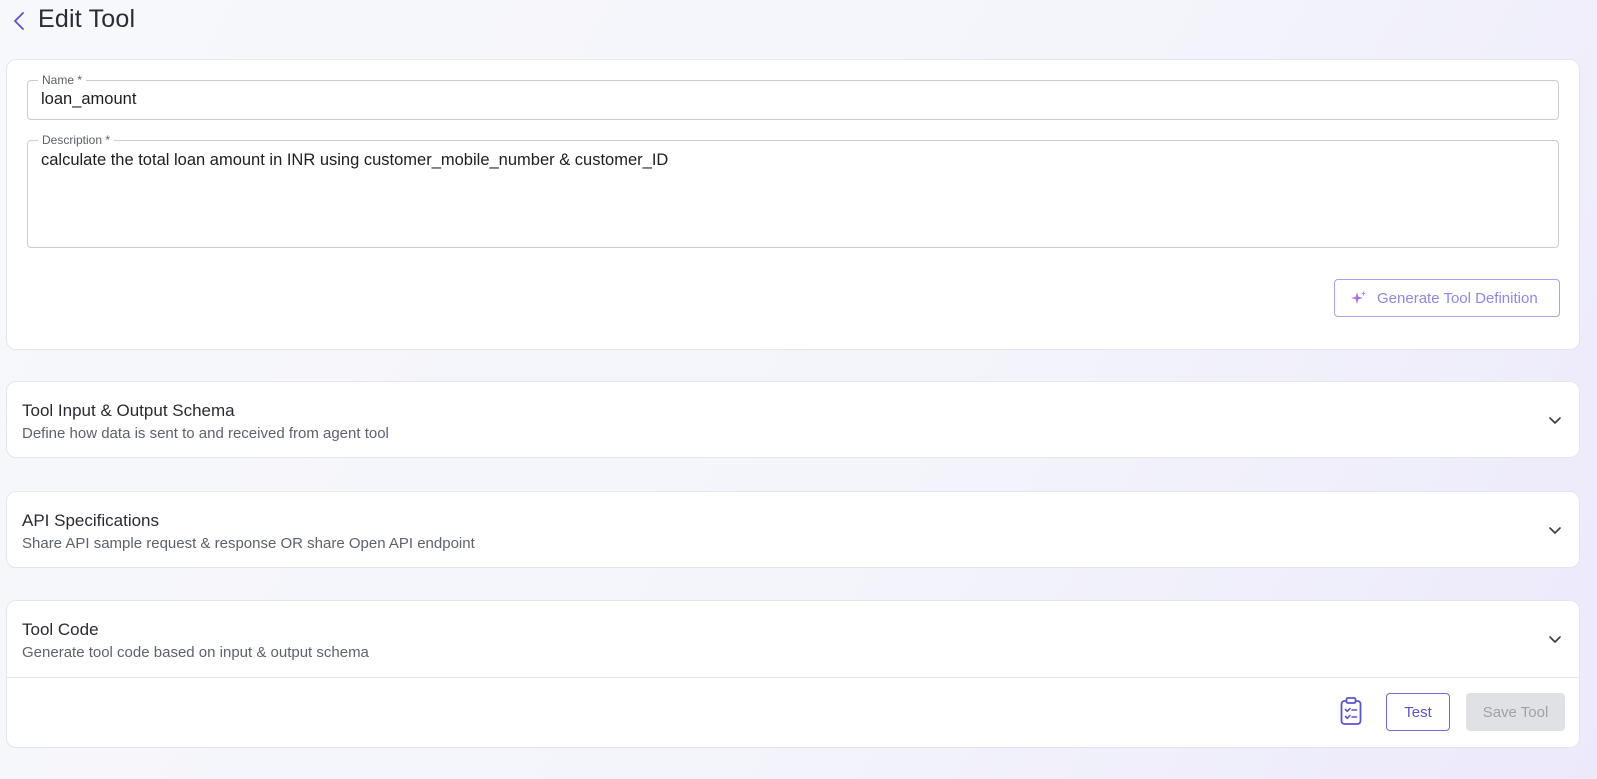  What do you see at coordinates (1418, 712) in the screenshot?
I see `test-button: Test` at bounding box center [1418, 712].